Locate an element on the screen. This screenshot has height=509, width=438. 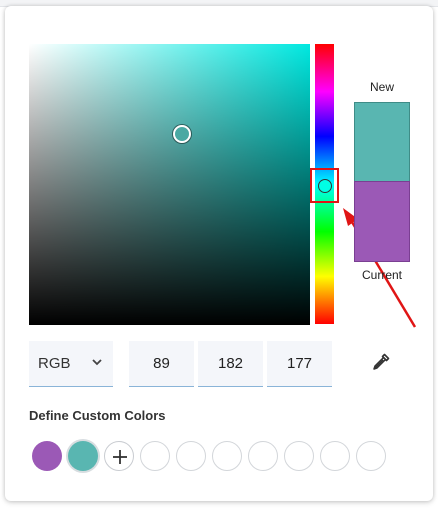
green-value: 182 is located at coordinates (230, 363).